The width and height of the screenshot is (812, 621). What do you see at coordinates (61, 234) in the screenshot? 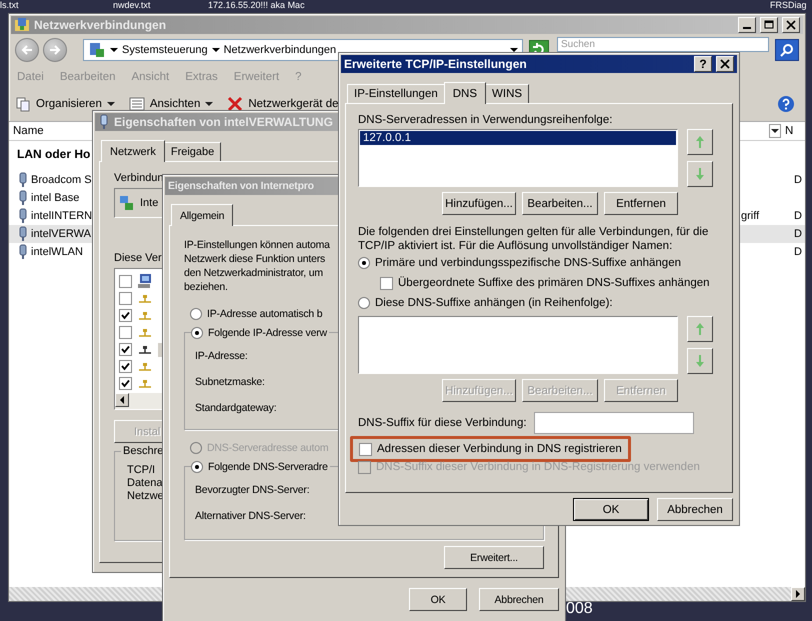
I see `connection-name: intelVERWA` at bounding box center [61, 234].